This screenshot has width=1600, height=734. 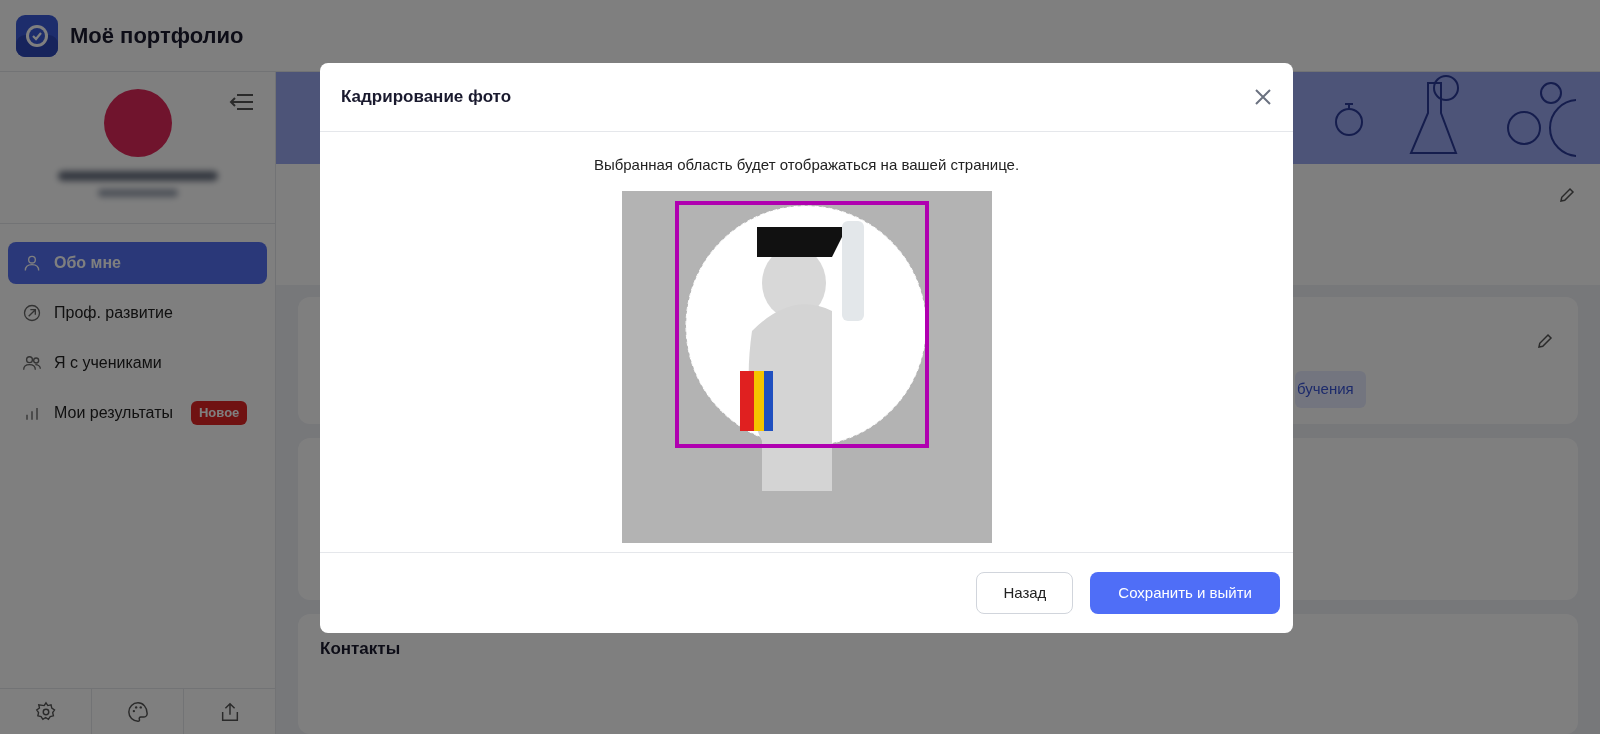 What do you see at coordinates (1263, 97) in the screenshot?
I see `close-icon` at bounding box center [1263, 97].